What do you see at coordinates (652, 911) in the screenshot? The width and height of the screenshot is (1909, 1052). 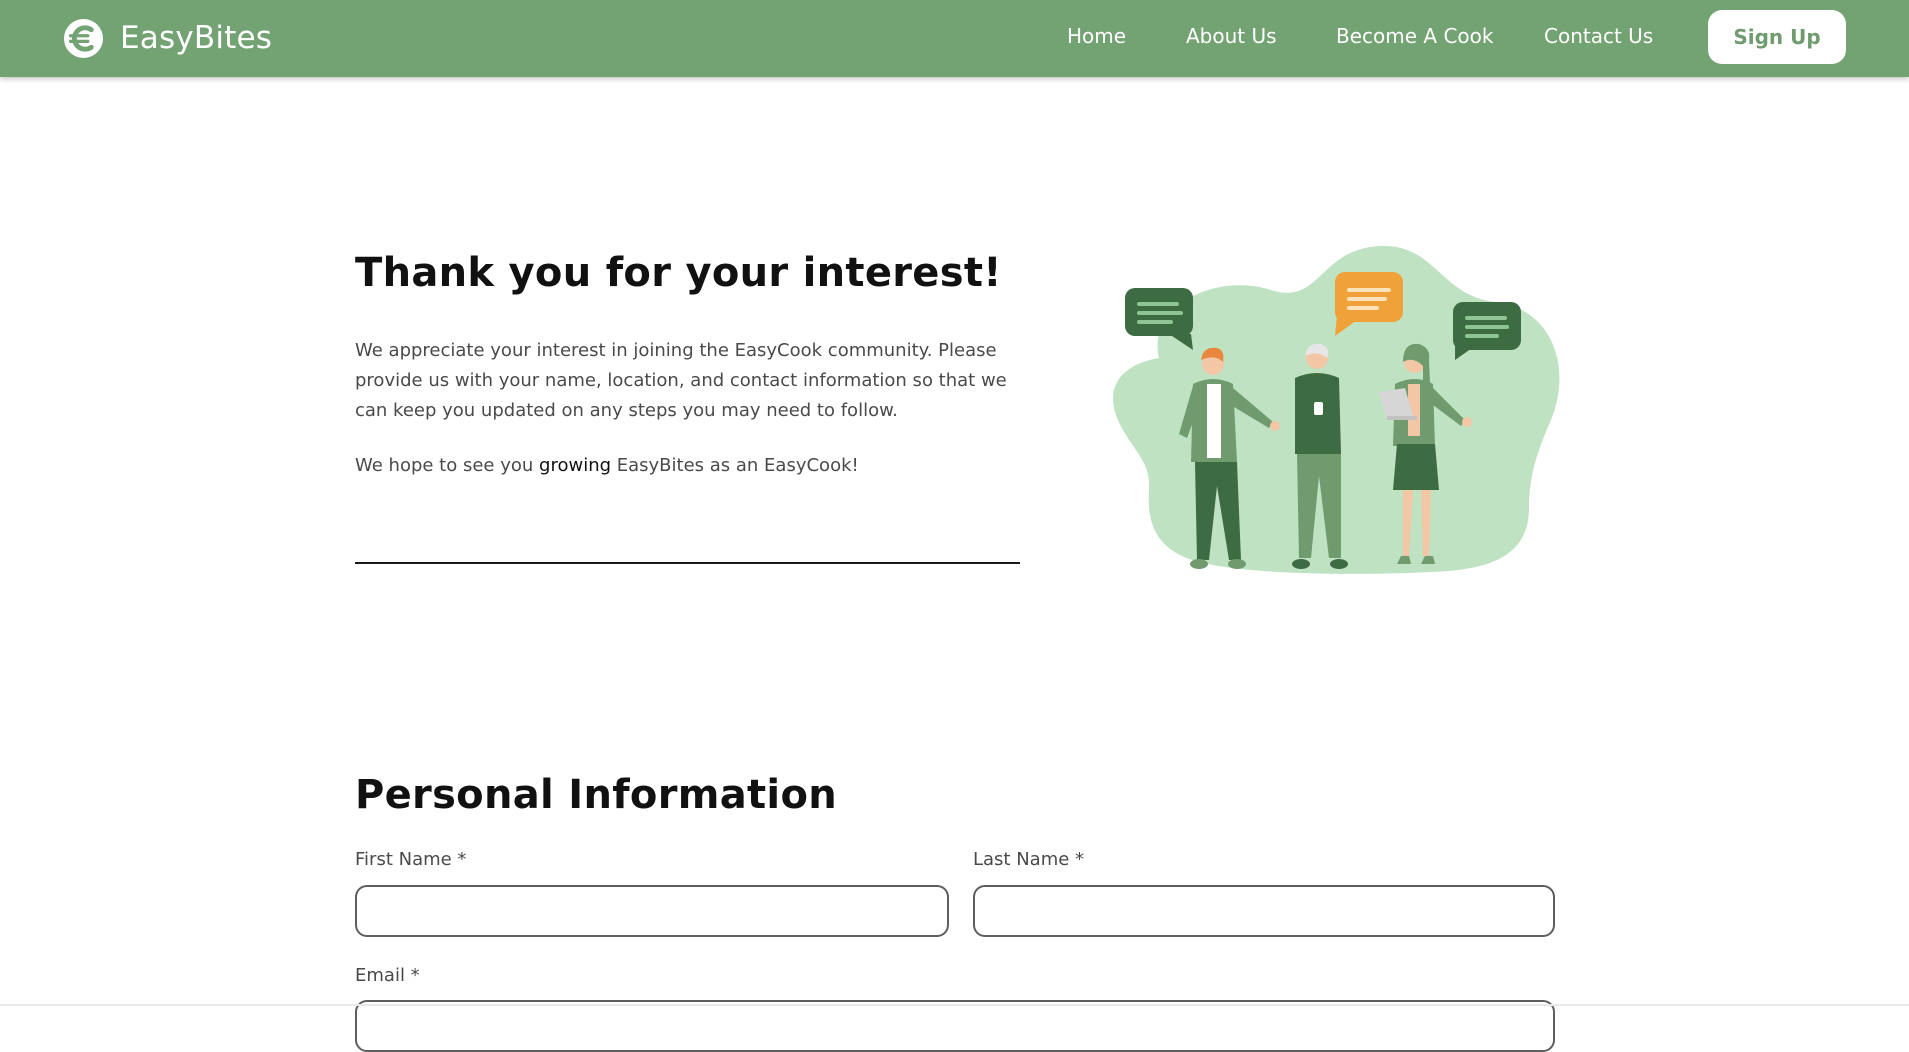 I see `first-name-input` at bounding box center [652, 911].